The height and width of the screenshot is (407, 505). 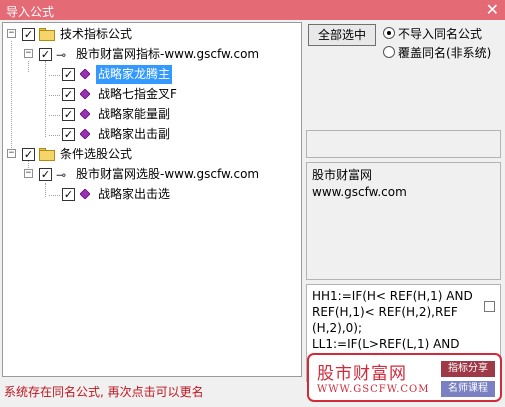 I want to click on select-all-button: 全部选中, so click(x=342, y=35).